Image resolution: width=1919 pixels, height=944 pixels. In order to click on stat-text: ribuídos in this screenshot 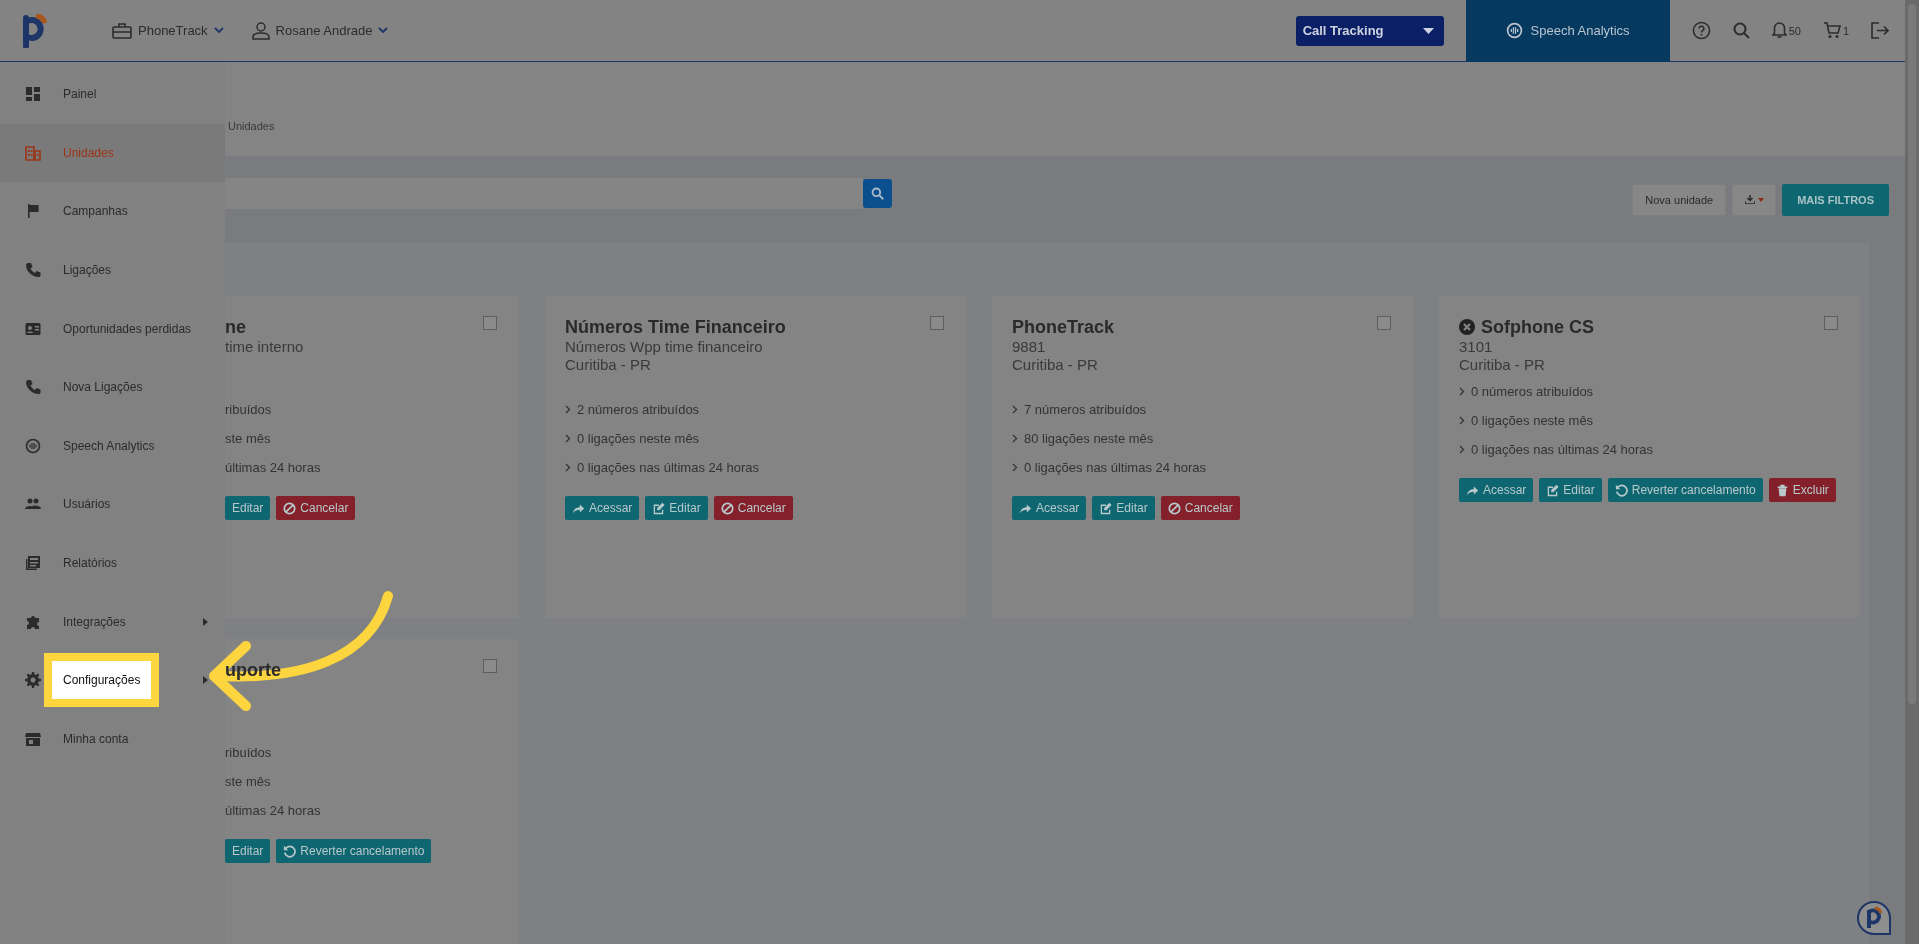, I will do `click(248, 409)`.